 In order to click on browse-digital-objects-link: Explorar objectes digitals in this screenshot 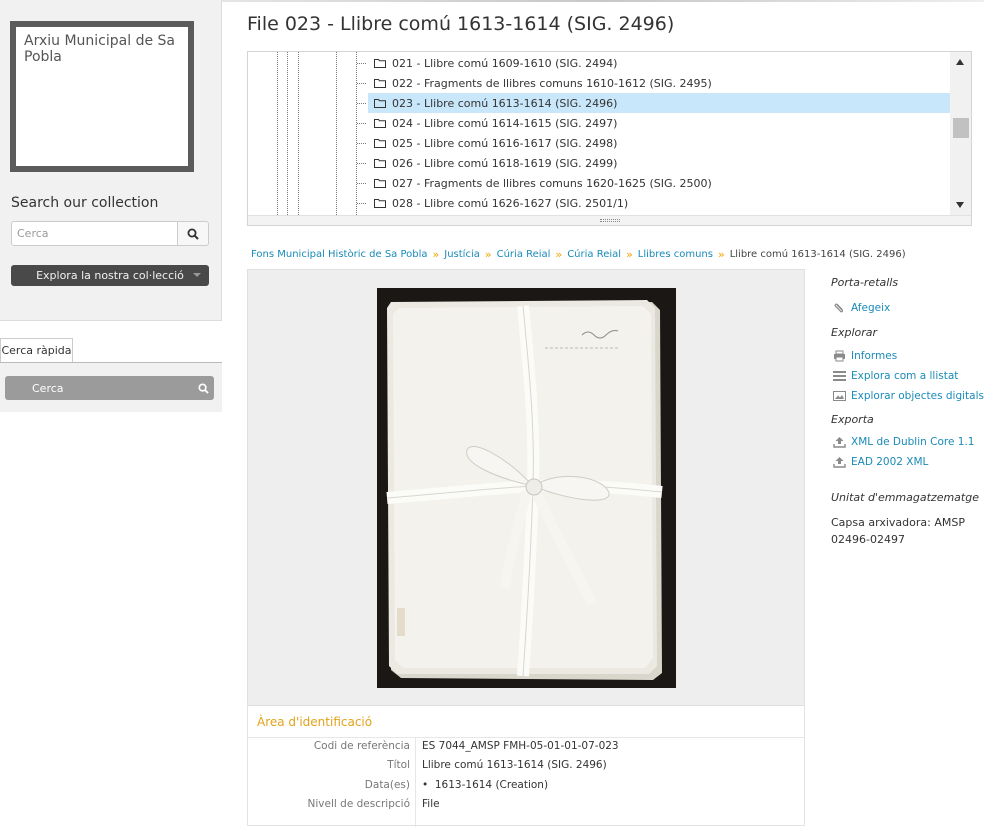, I will do `click(908, 396)`.